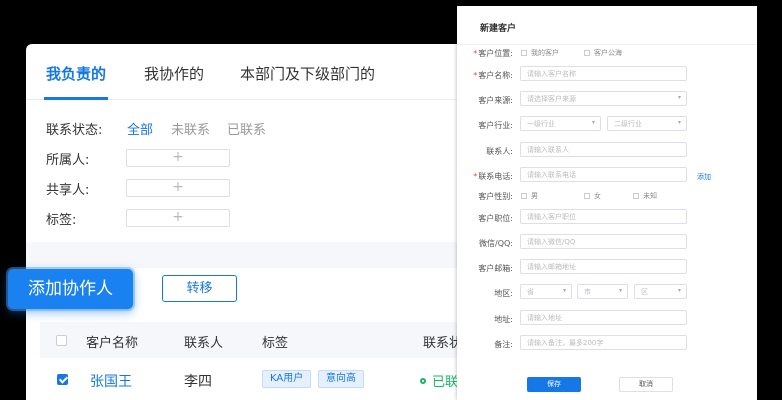 The height and width of the screenshot is (400, 782). What do you see at coordinates (607, 25) in the screenshot?
I see `modal-title: 新建客户` at bounding box center [607, 25].